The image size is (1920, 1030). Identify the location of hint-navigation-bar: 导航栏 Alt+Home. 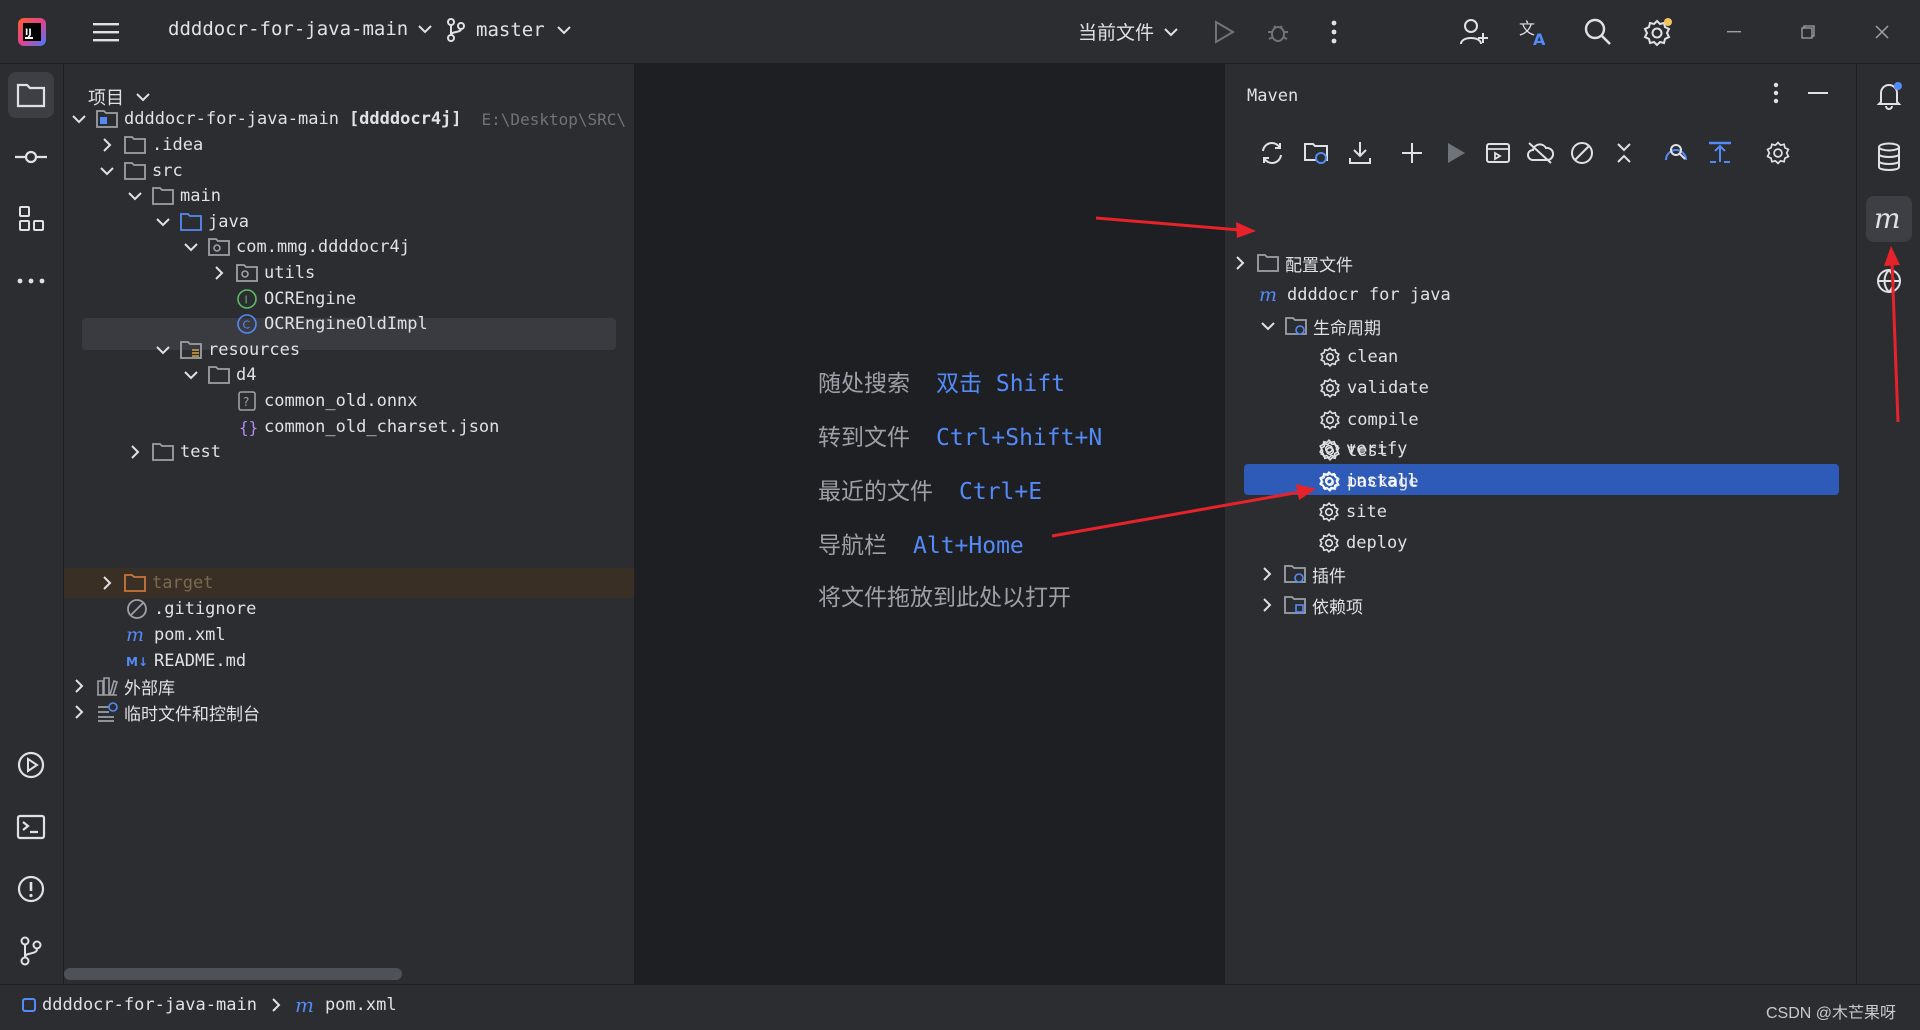
(921, 546).